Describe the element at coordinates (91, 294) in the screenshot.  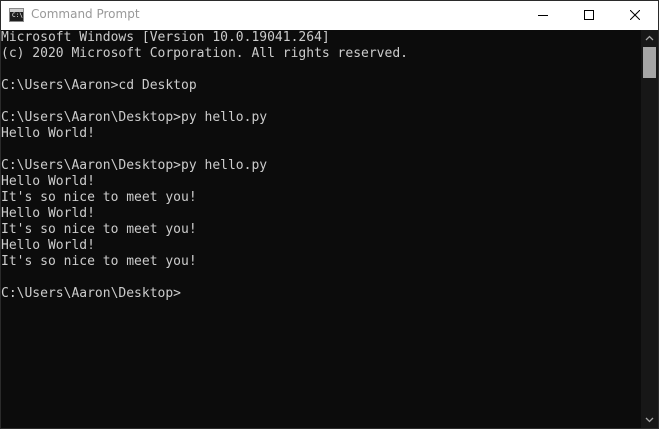
I see `console-prompt-line: C:\Users\Aaron\Desktop>` at that location.